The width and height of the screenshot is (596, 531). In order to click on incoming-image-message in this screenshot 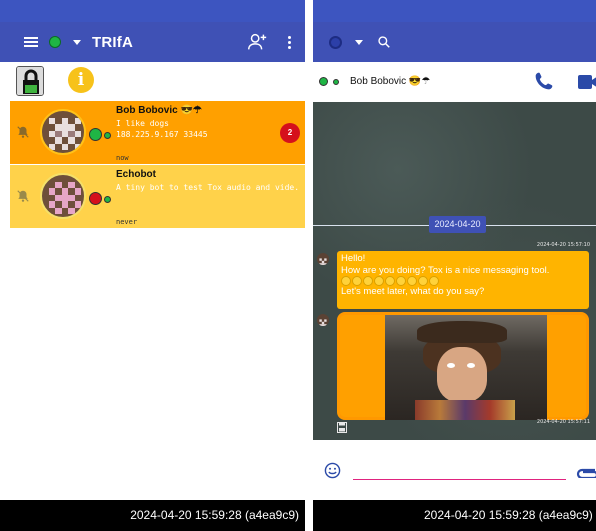, I will do `click(463, 366)`.